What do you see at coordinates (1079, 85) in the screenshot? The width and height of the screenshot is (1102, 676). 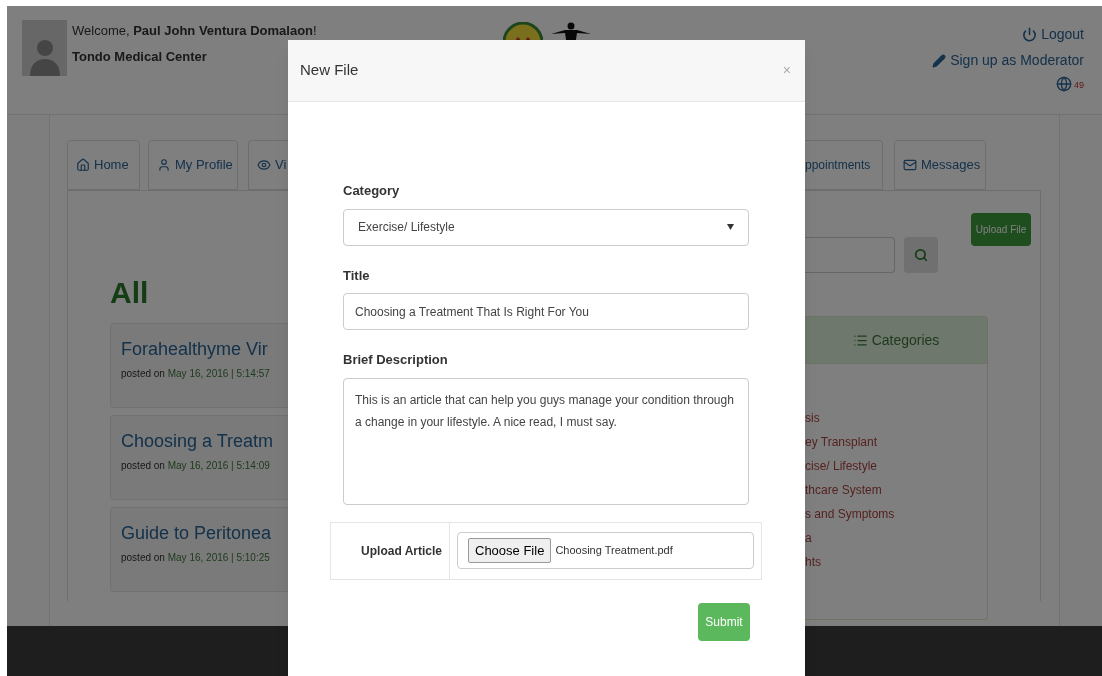 I see `notification-count: 49` at bounding box center [1079, 85].